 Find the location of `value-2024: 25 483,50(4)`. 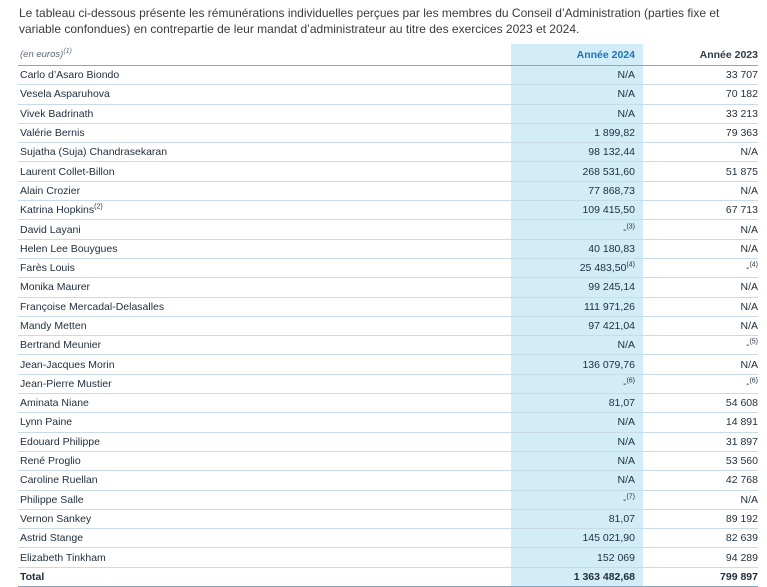

value-2024: 25 483,50(4) is located at coordinates (577, 268).